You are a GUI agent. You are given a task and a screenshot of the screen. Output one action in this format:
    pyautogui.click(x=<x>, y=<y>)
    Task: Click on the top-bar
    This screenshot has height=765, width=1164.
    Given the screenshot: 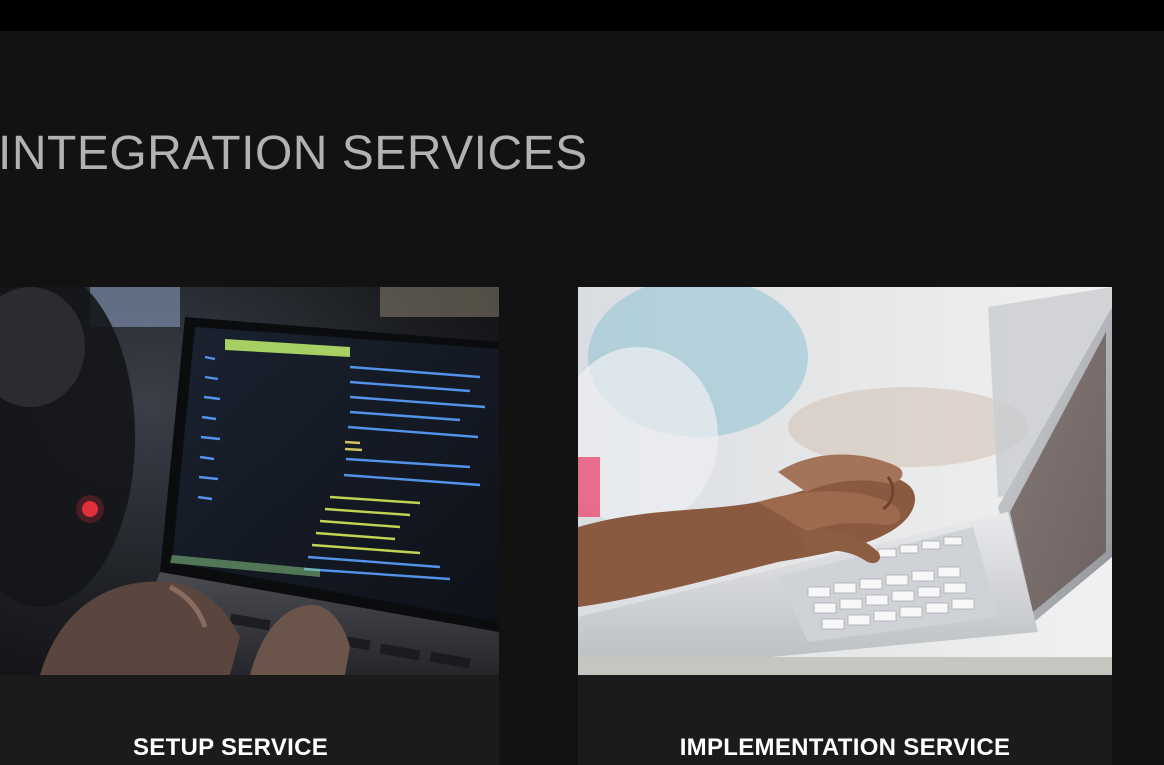 What is the action you would take?
    pyautogui.click(x=582, y=15)
    